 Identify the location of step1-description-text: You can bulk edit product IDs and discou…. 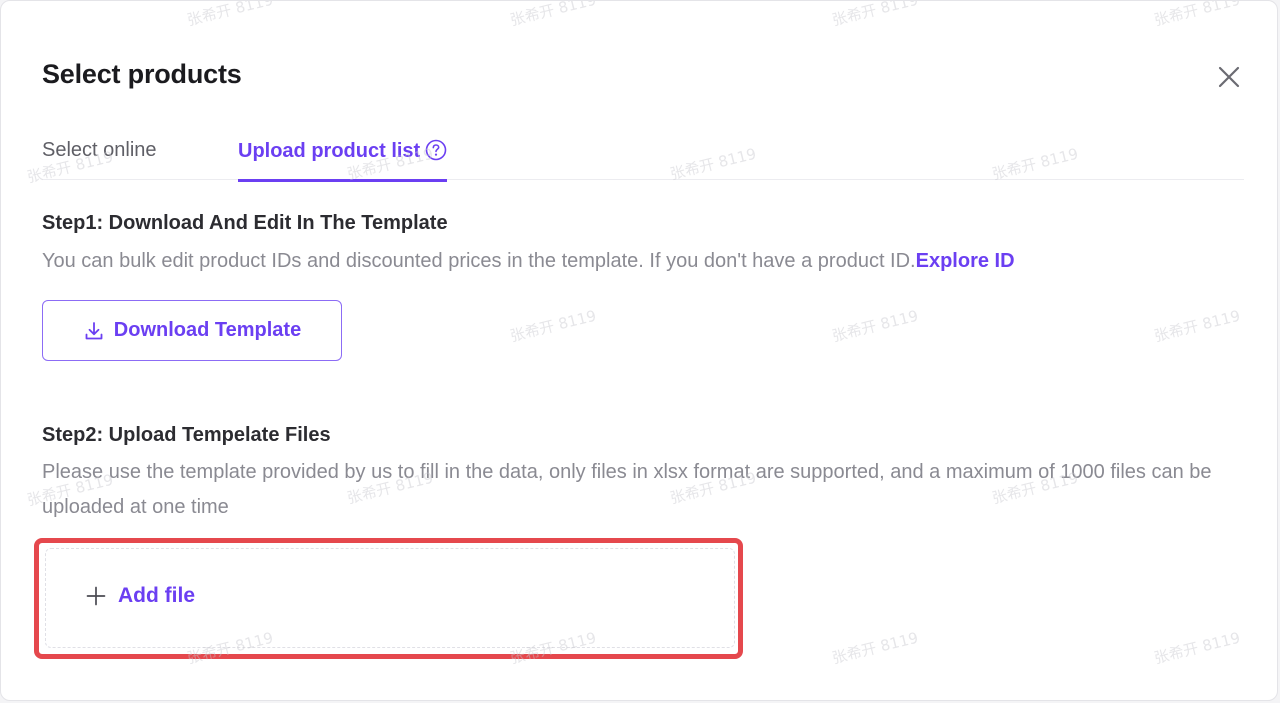
(479, 261).